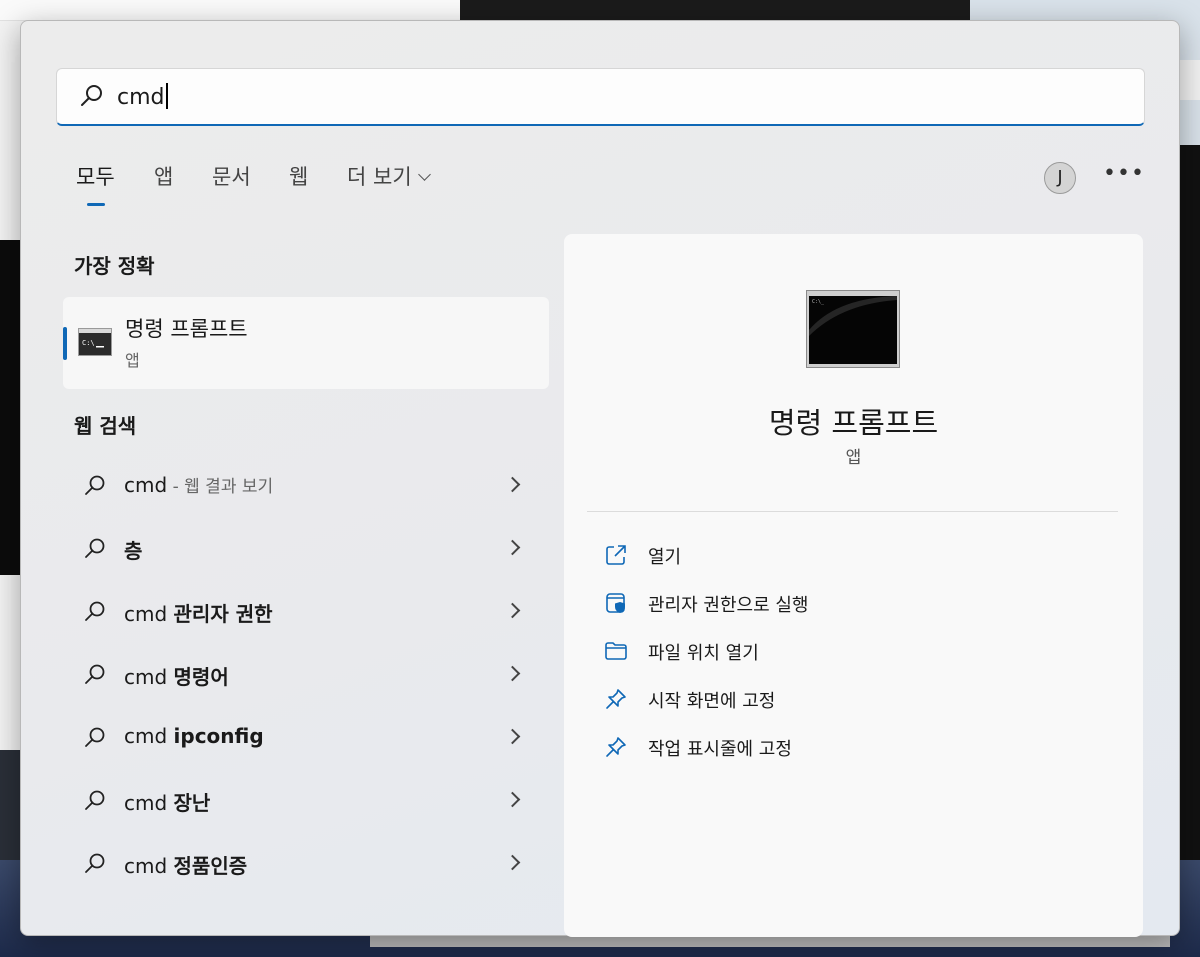 The width and height of the screenshot is (1200, 957). I want to click on command-prompt-large-icon: C:\_, so click(853, 329).